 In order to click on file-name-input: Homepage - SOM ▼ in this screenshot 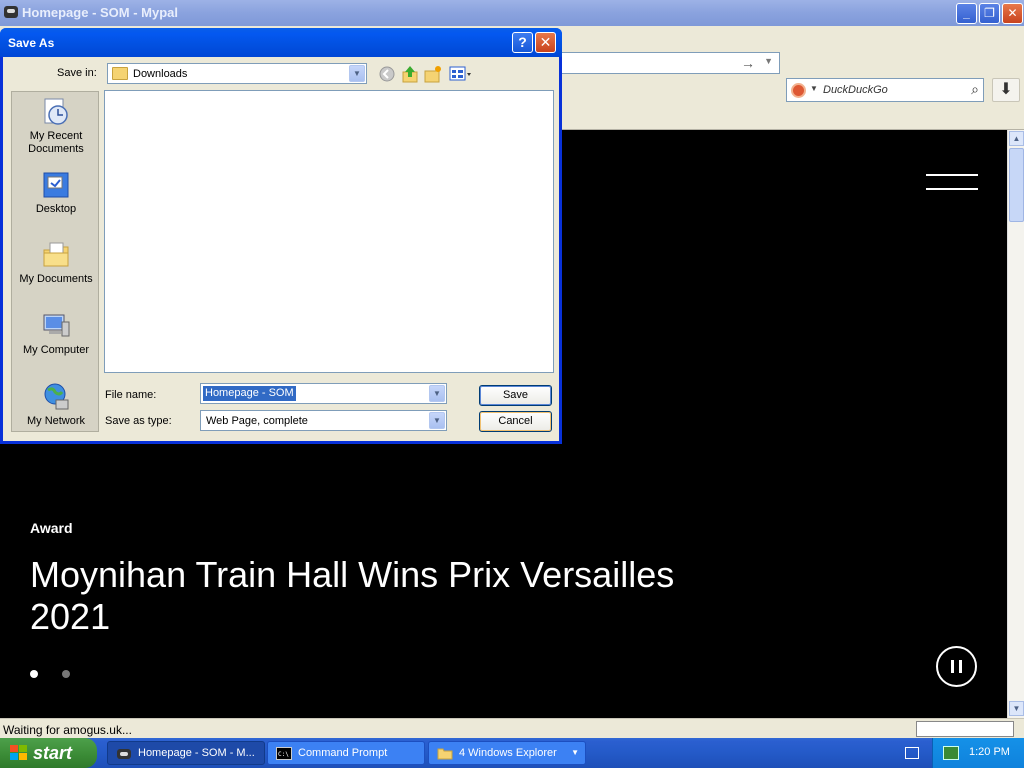, I will do `click(323, 393)`.